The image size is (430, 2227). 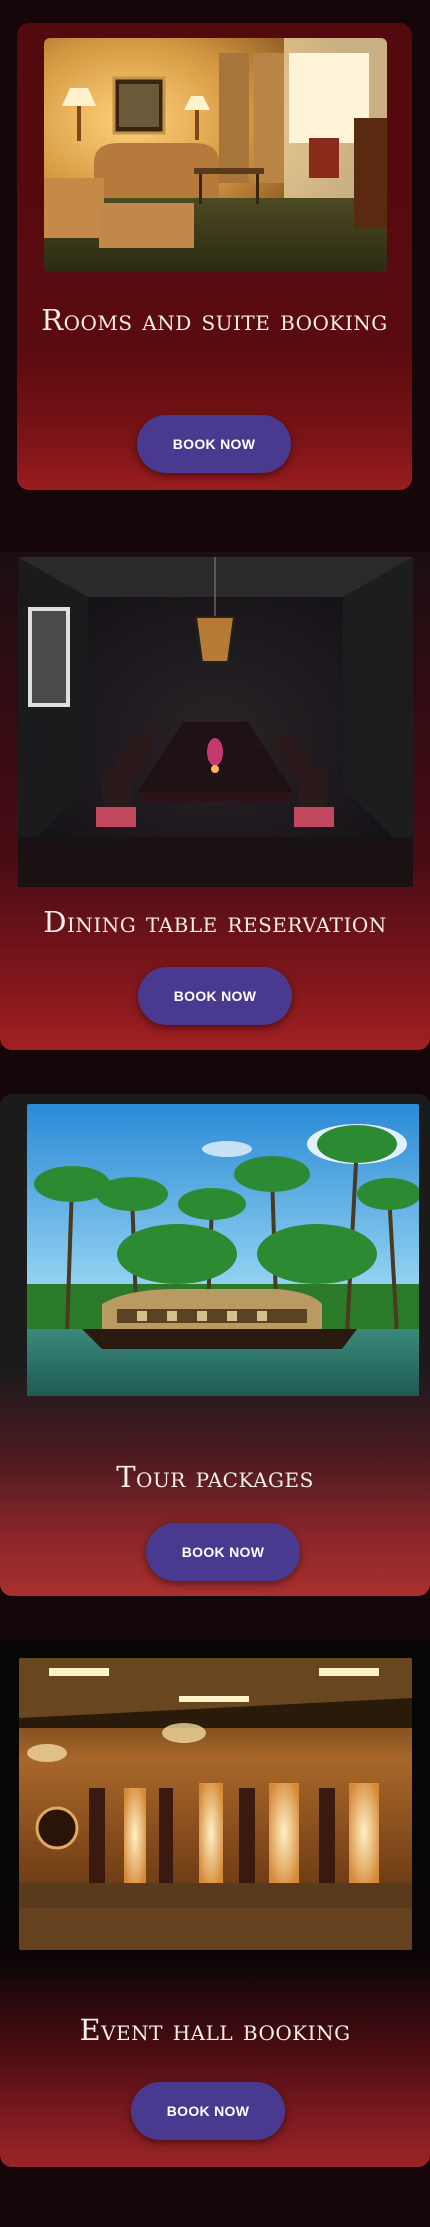 What do you see at coordinates (215, 996) in the screenshot?
I see `book-now-dining-button: BOOK NOW` at bounding box center [215, 996].